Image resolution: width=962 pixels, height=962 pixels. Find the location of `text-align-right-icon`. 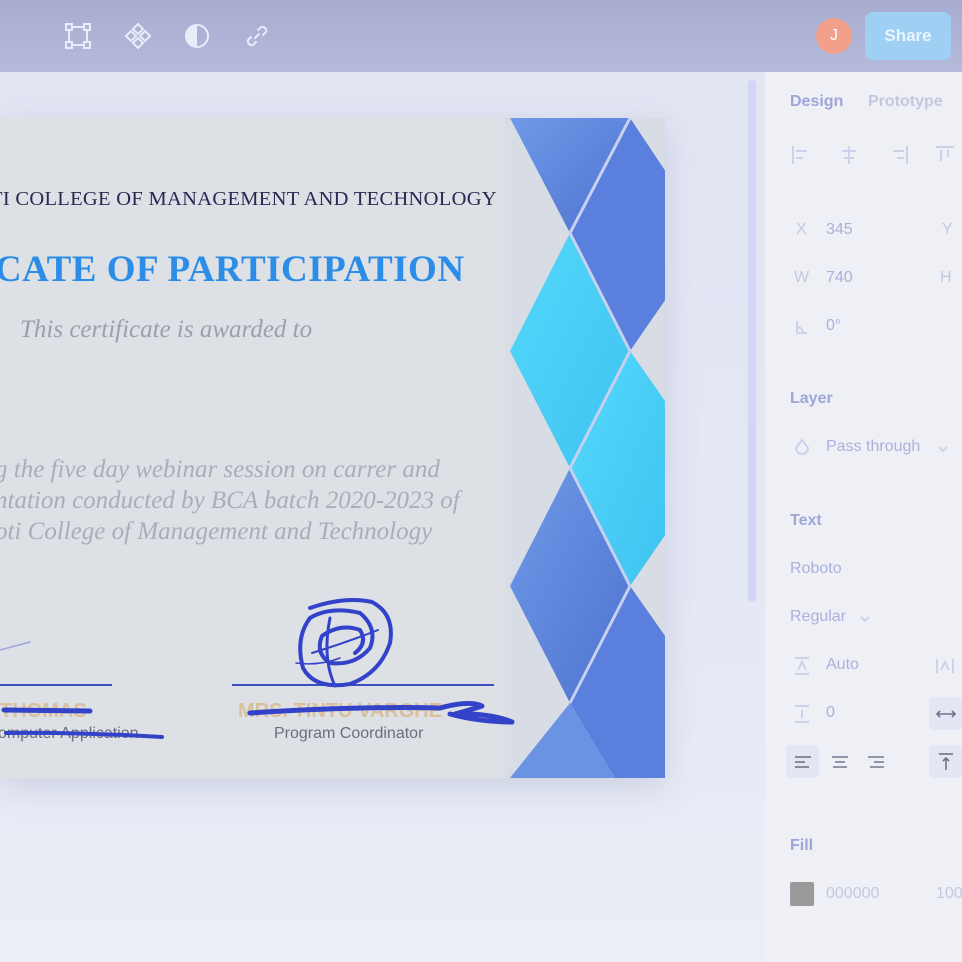

text-align-right-icon is located at coordinates (875, 761).